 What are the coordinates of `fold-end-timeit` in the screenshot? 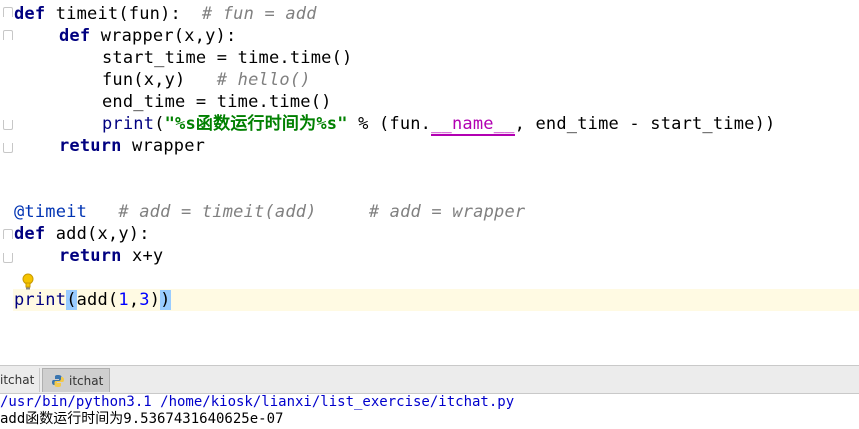 It's located at (8, 148).